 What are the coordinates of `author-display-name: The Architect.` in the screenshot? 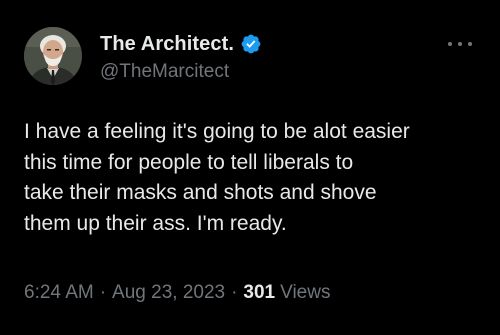 It's located at (167, 44).